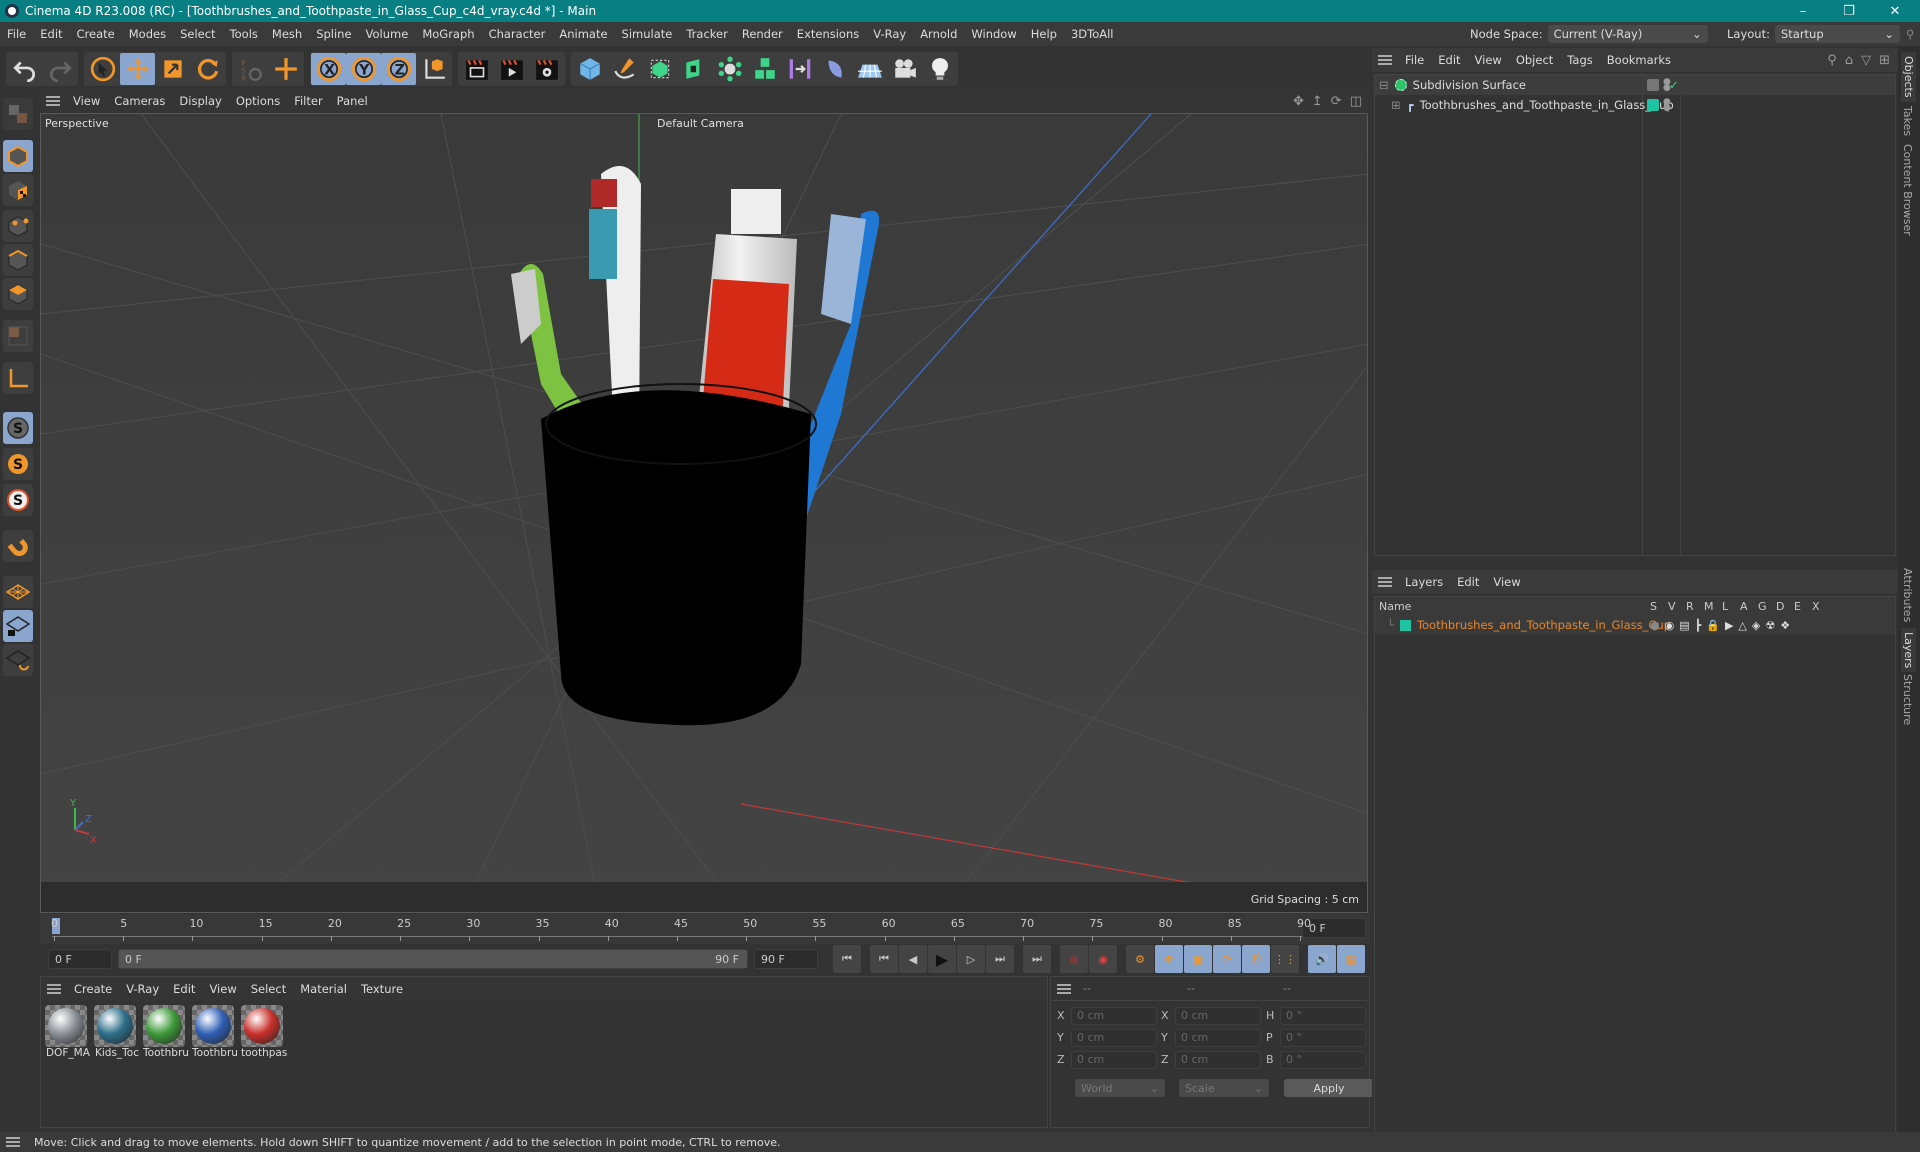  Describe the element at coordinates (363, 69) in the screenshot. I see `y-axis-lock-button: Y` at that location.